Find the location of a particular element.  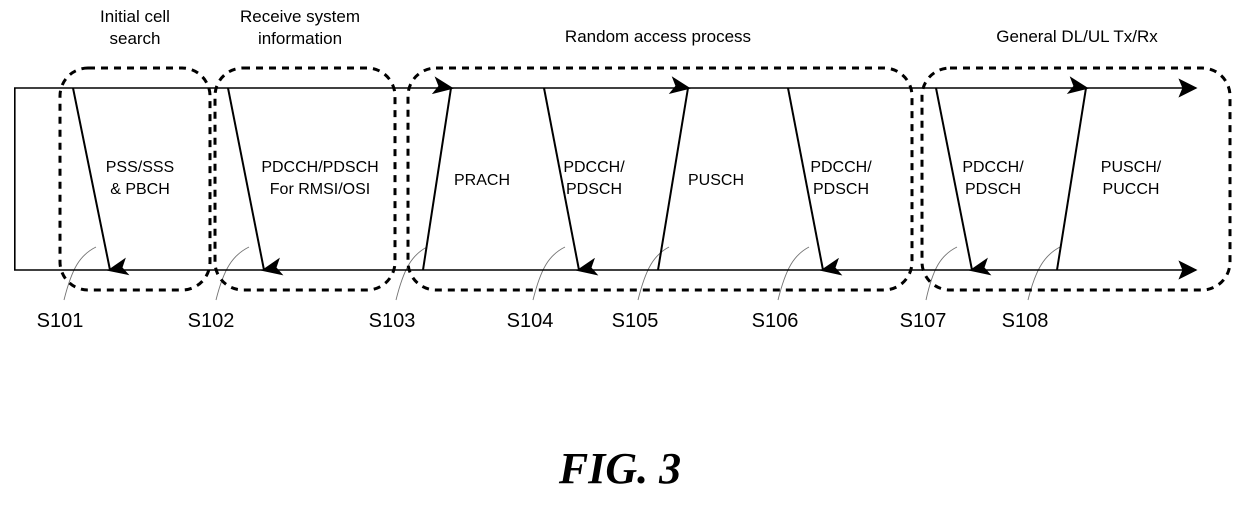

arrow-pdcch-pdsch-rar is located at coordinates (571, 181).